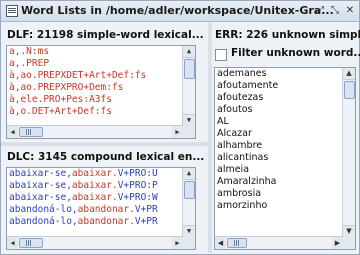  Describe the element at coordinates (137, 173) in the screenshot. I see `entry-part-c: V+PRO:U` at that location.